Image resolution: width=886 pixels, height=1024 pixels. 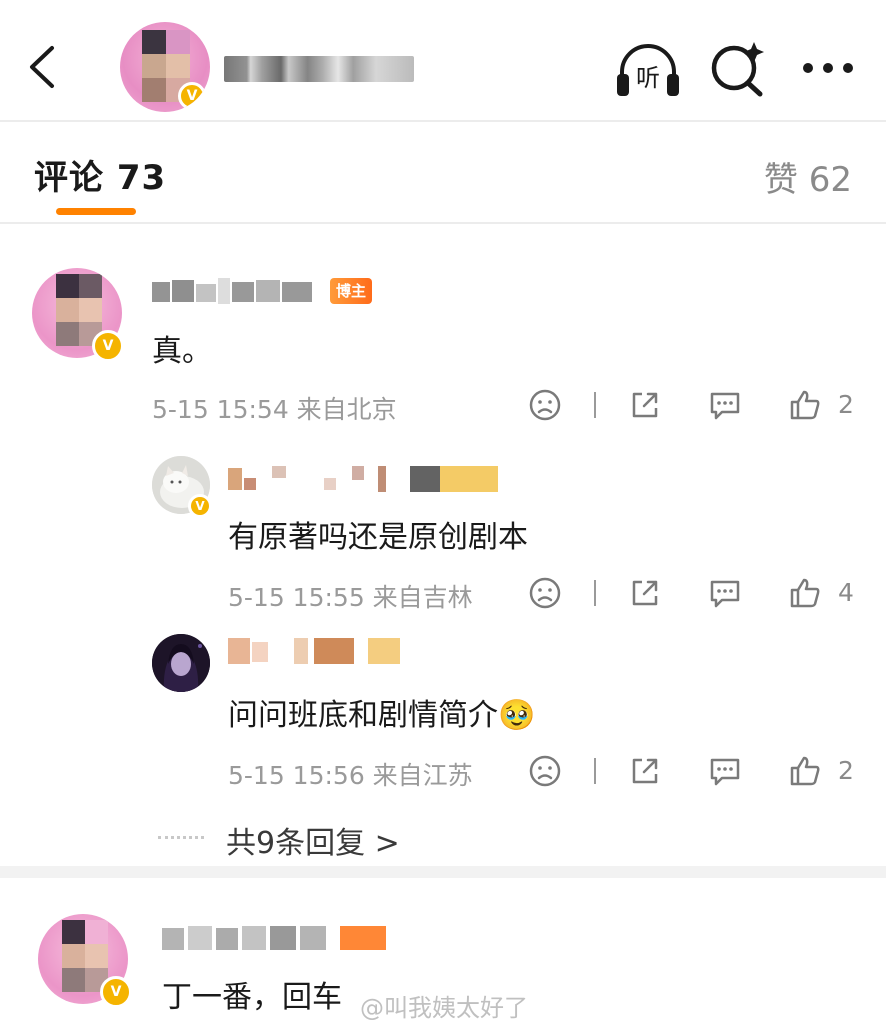 I want to click on comment-meta: 5-15 15:54 来自北京, so click(x=274, y=409).